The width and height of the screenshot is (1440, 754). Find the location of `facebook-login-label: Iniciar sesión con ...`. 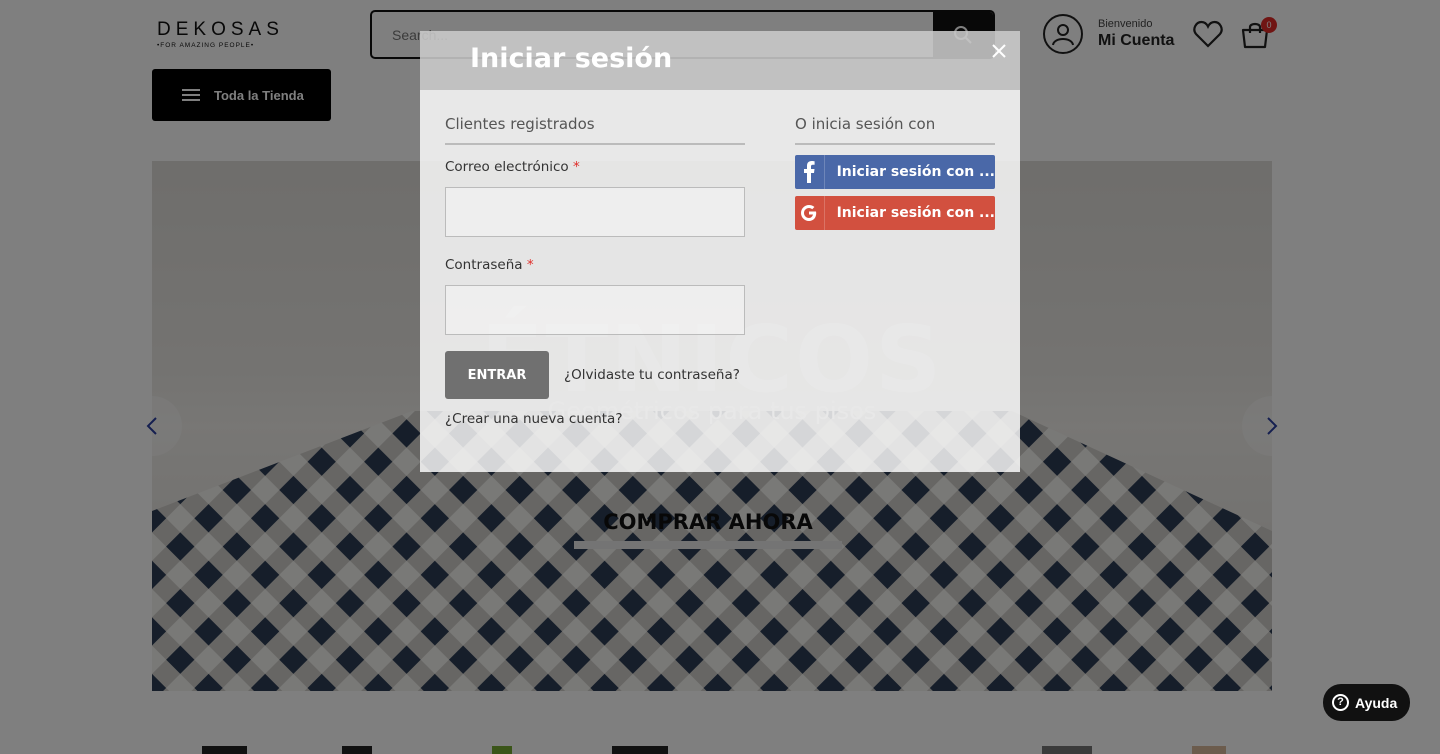

facebook-login-label: Iniciar sesión con ... is located at coordinates (915, 172).